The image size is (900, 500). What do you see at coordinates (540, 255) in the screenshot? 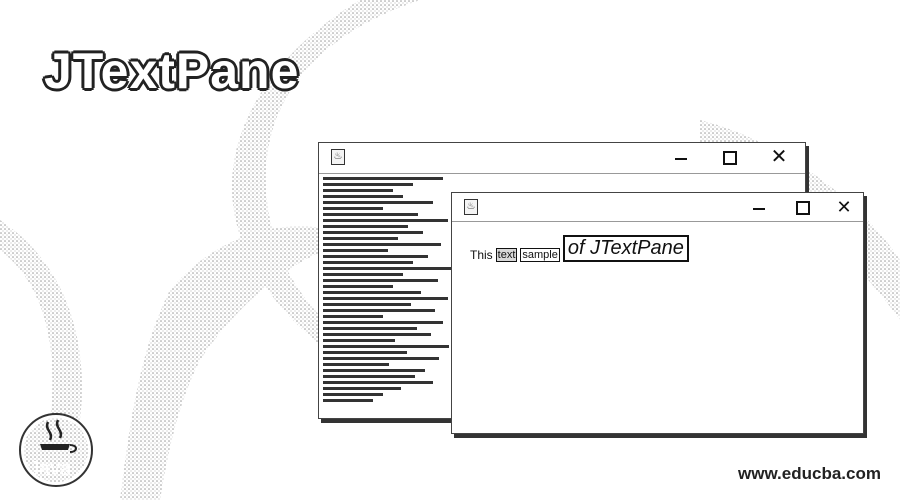
I see `boxed-word: sample` at bounding box center [540, 255].